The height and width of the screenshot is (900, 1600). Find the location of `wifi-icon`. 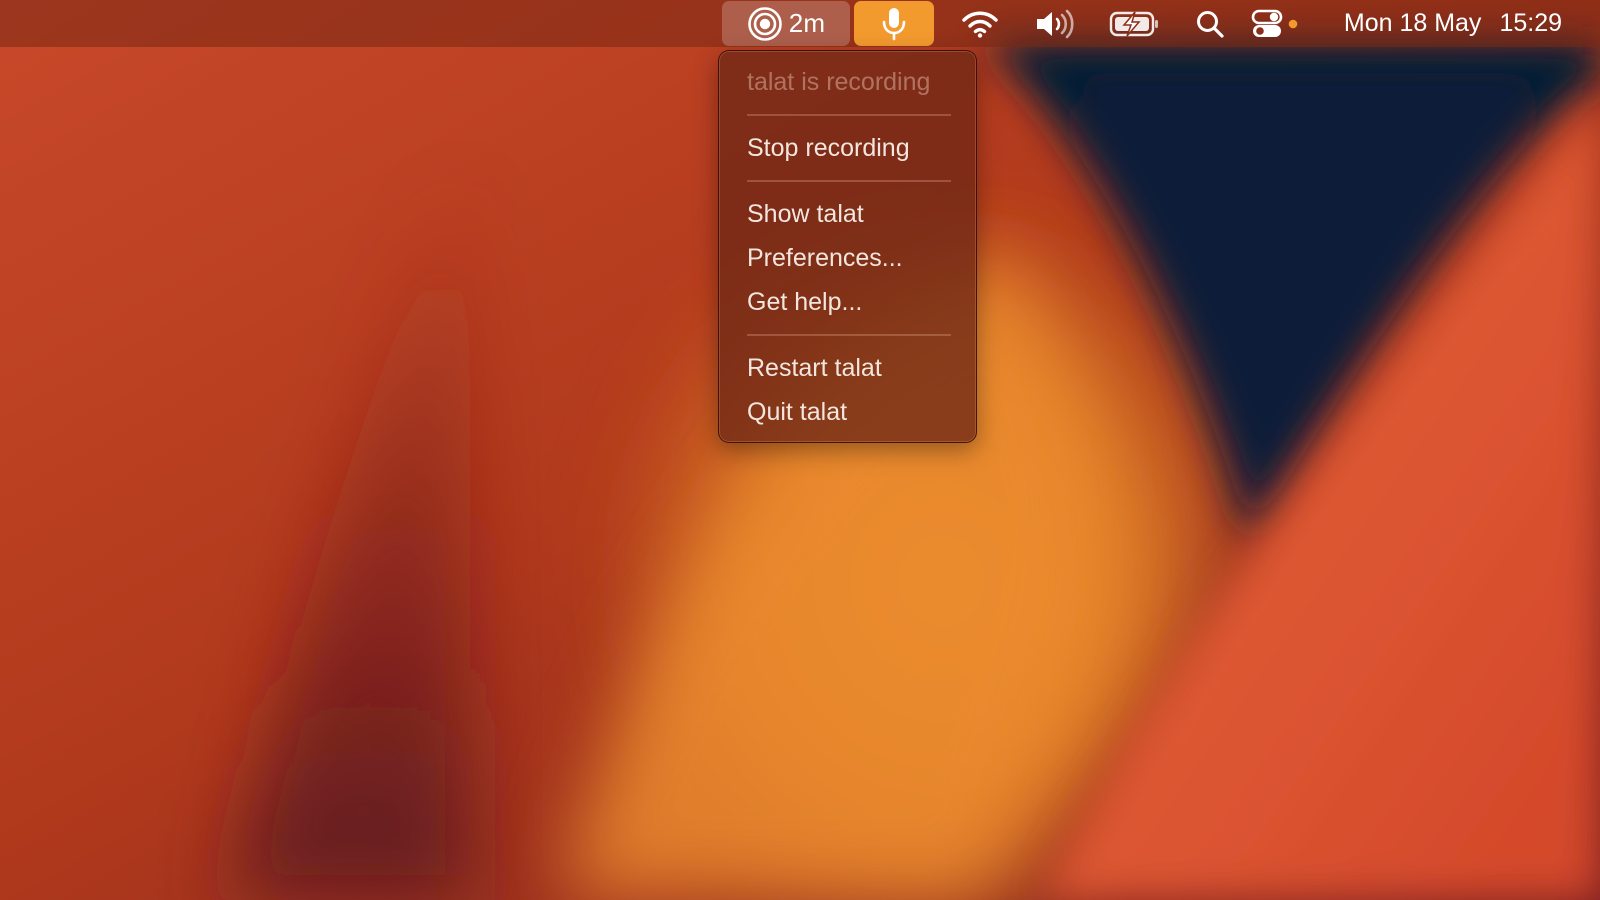

wifi-icon is located at coordinates (980, 23).